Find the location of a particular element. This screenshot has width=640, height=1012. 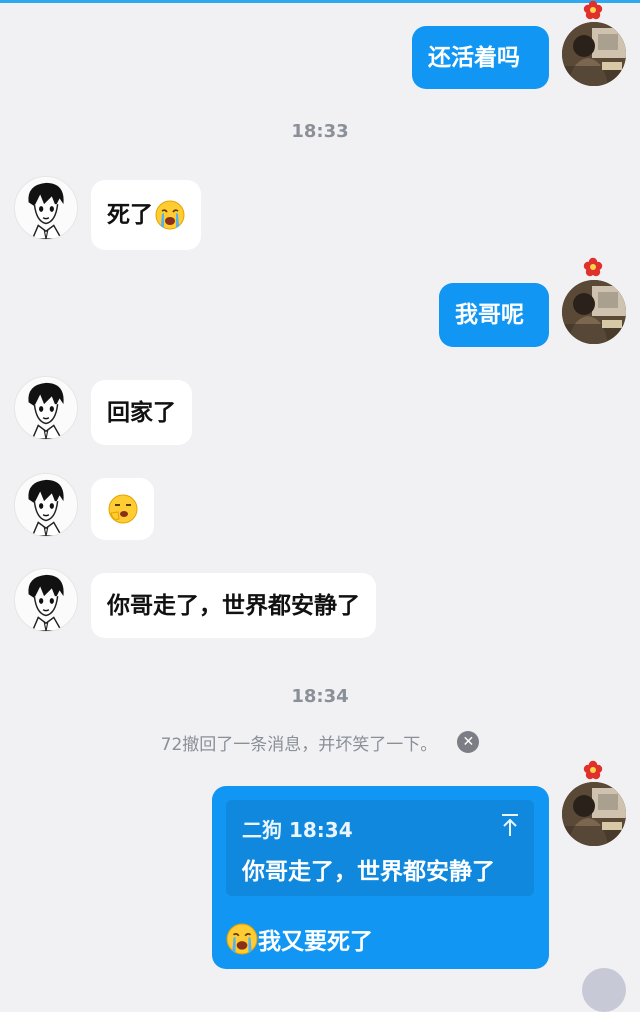

message-bubble-incoming is located at coordinates (122, 509).